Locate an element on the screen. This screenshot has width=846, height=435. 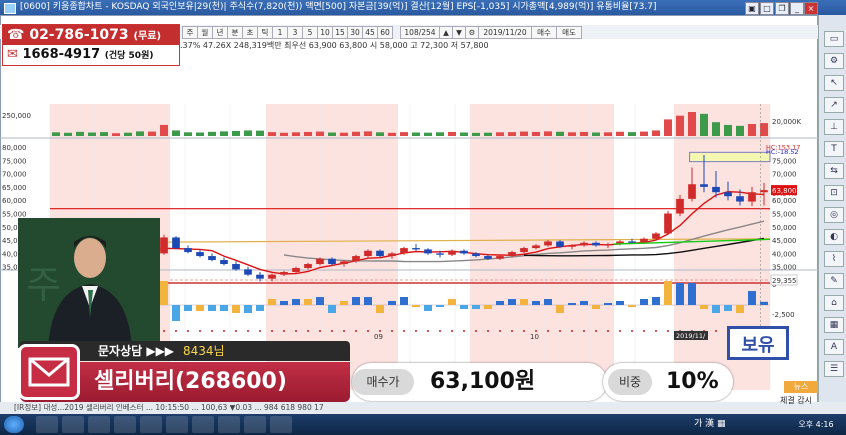
system-tray: 가 漢 ▦ is located at coordinates (710, 424).